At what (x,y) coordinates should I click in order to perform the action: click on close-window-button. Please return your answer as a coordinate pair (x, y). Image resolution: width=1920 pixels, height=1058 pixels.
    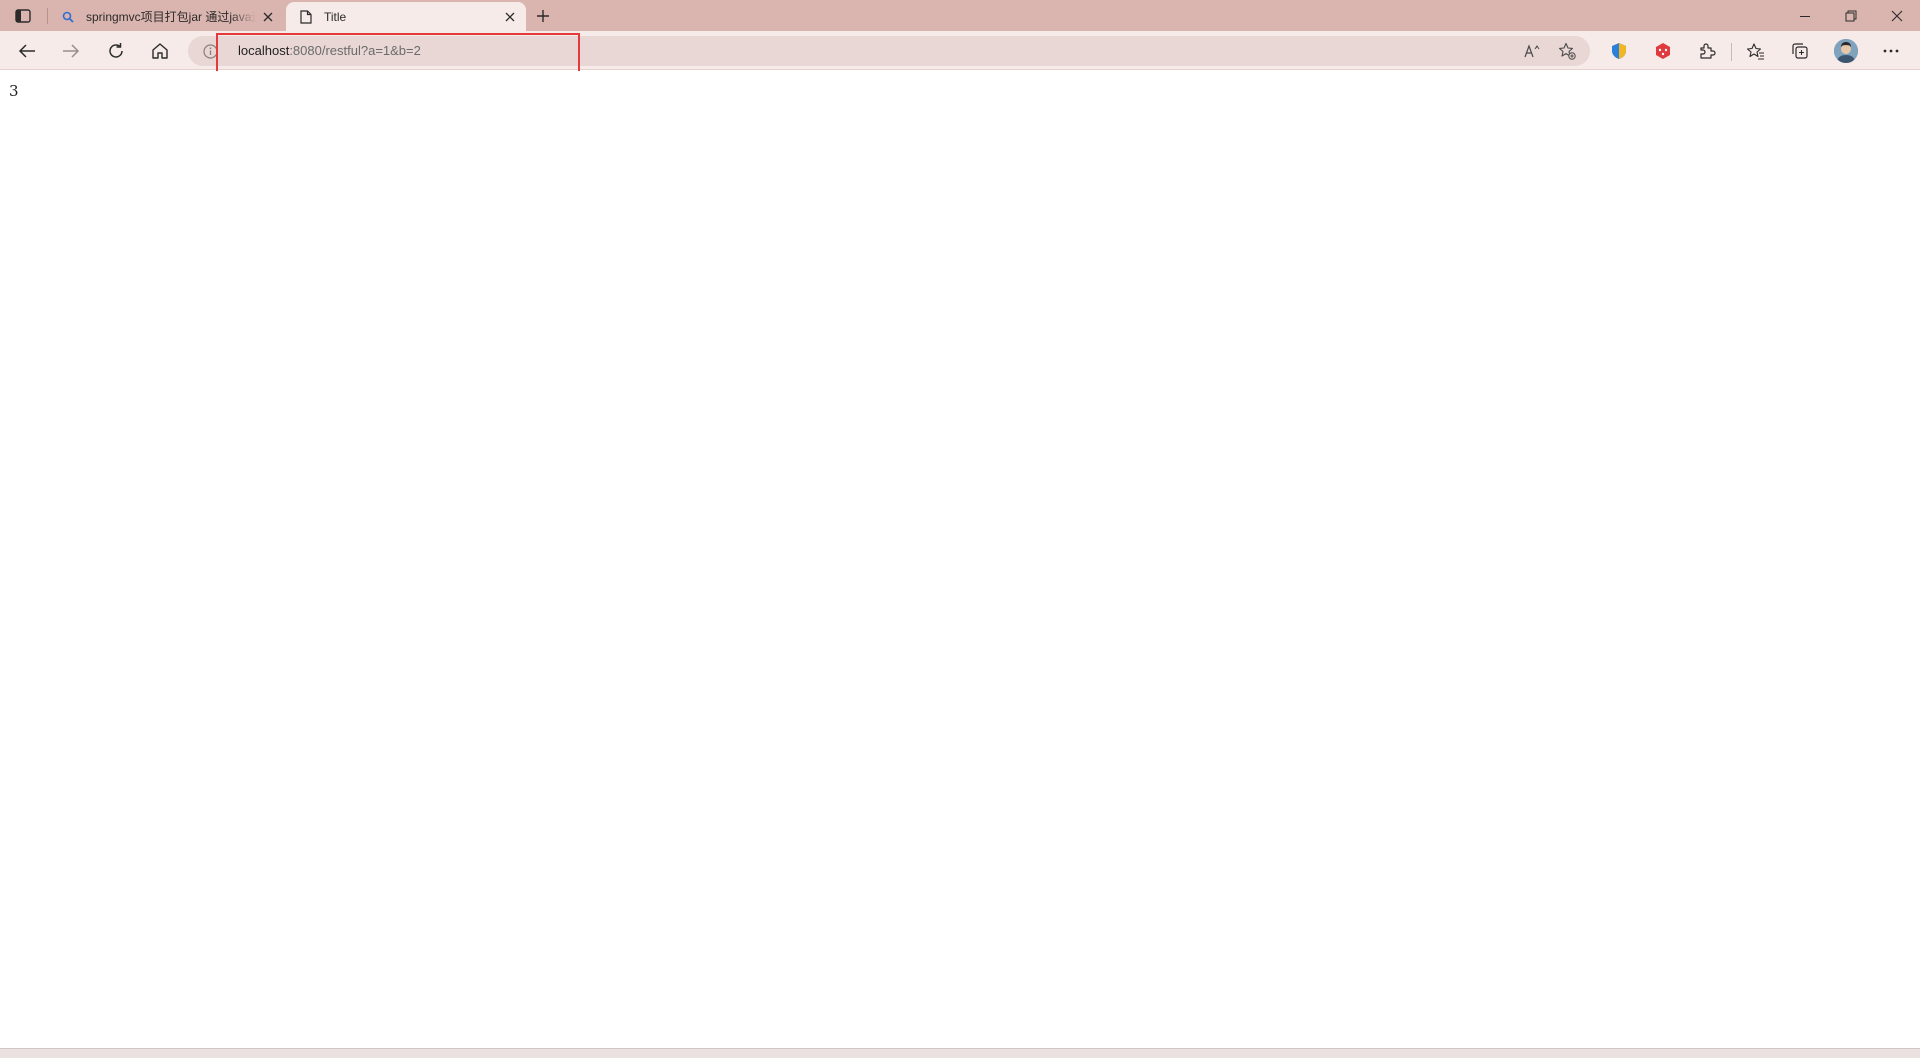
    Looking at the image, I should click on (1897, 15).